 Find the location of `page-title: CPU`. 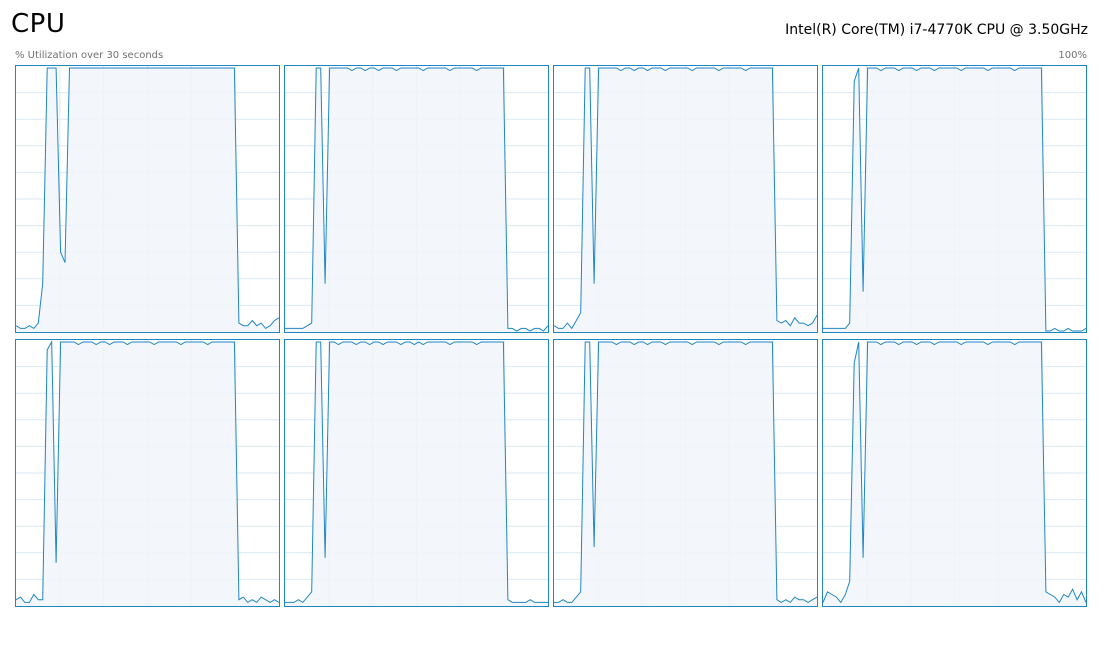

page-title: CPU is located at coordinates (38, 24).